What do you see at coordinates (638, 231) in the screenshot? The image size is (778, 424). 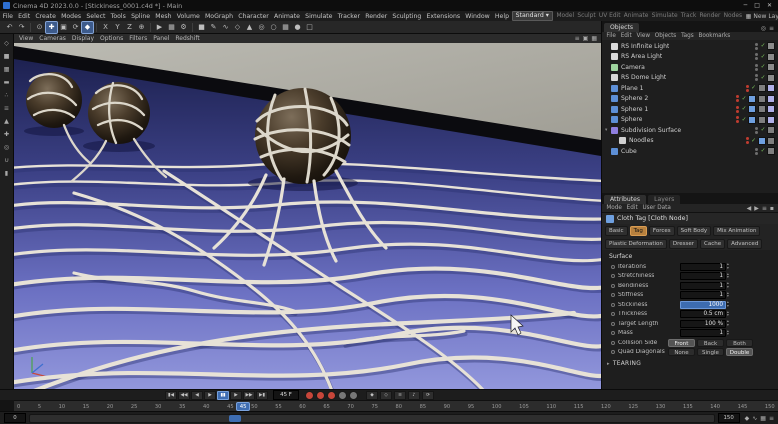 I see `group-tab-tag: Tag` at bounding box center [638, 231].